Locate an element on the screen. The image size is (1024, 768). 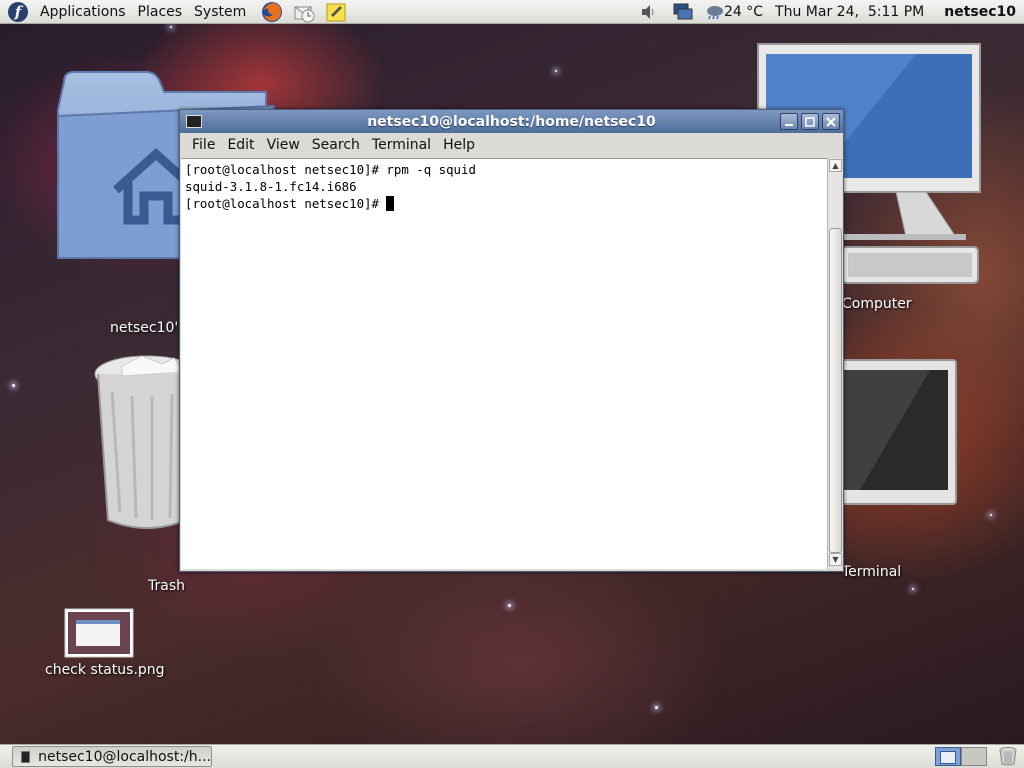
menu-view: View is located at coordinates (283, 145).